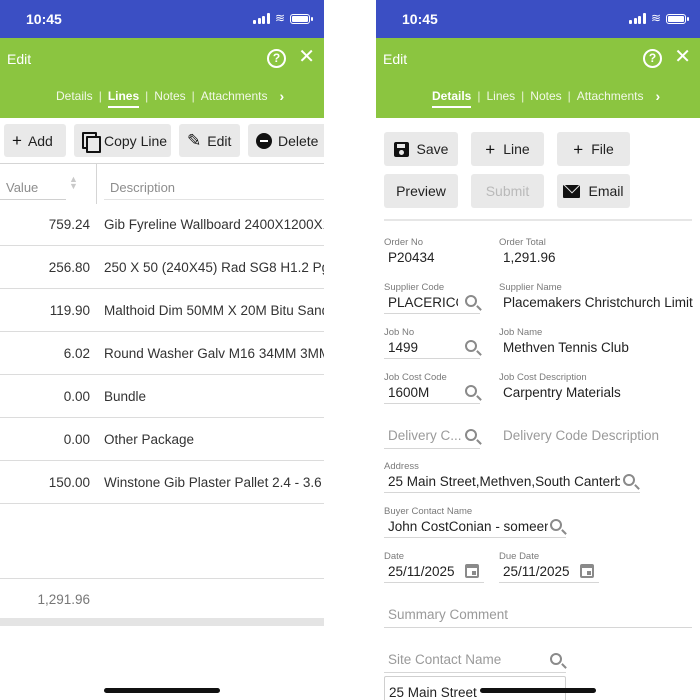 The height and width of the screenshot is (700, 700). I want to click on order-no-value: P20434, so click(411, 257).